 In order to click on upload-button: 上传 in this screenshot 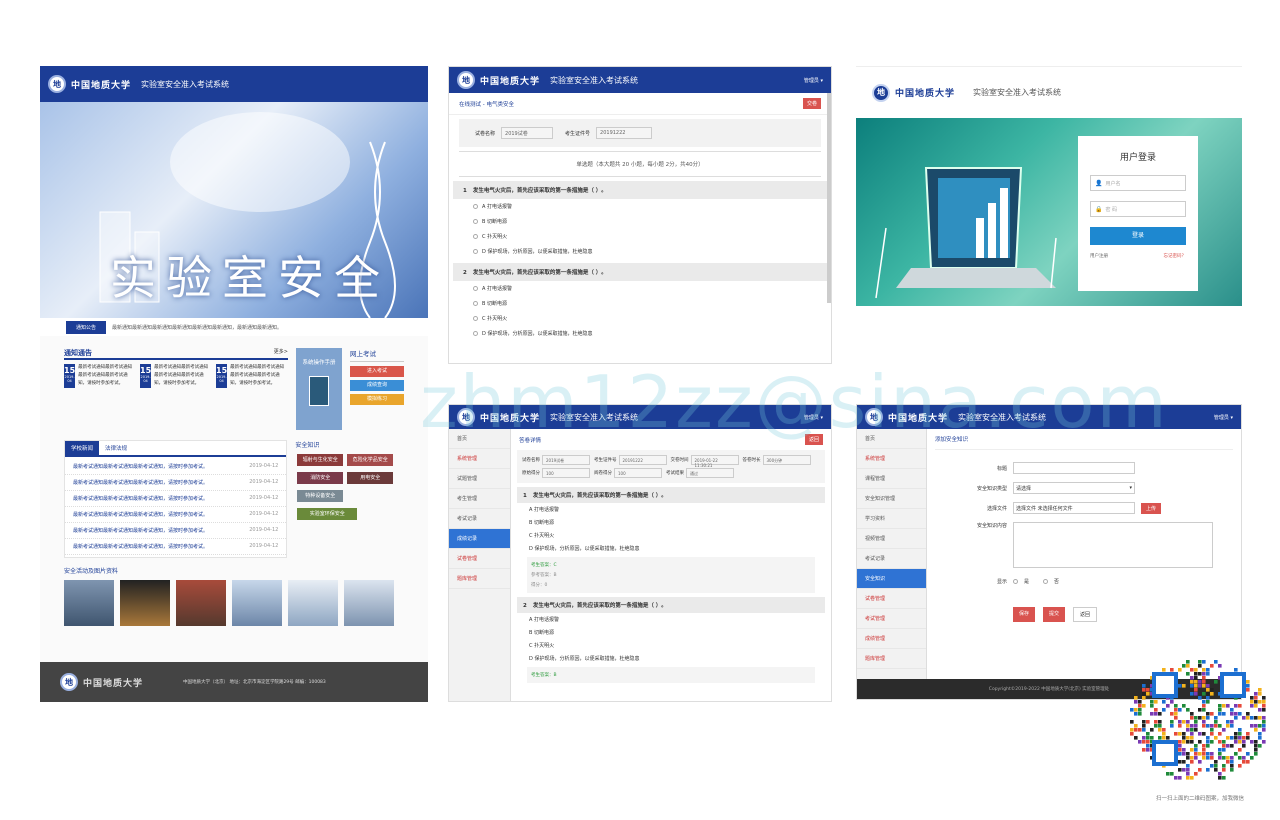, I will do `click(1151, 508)`.